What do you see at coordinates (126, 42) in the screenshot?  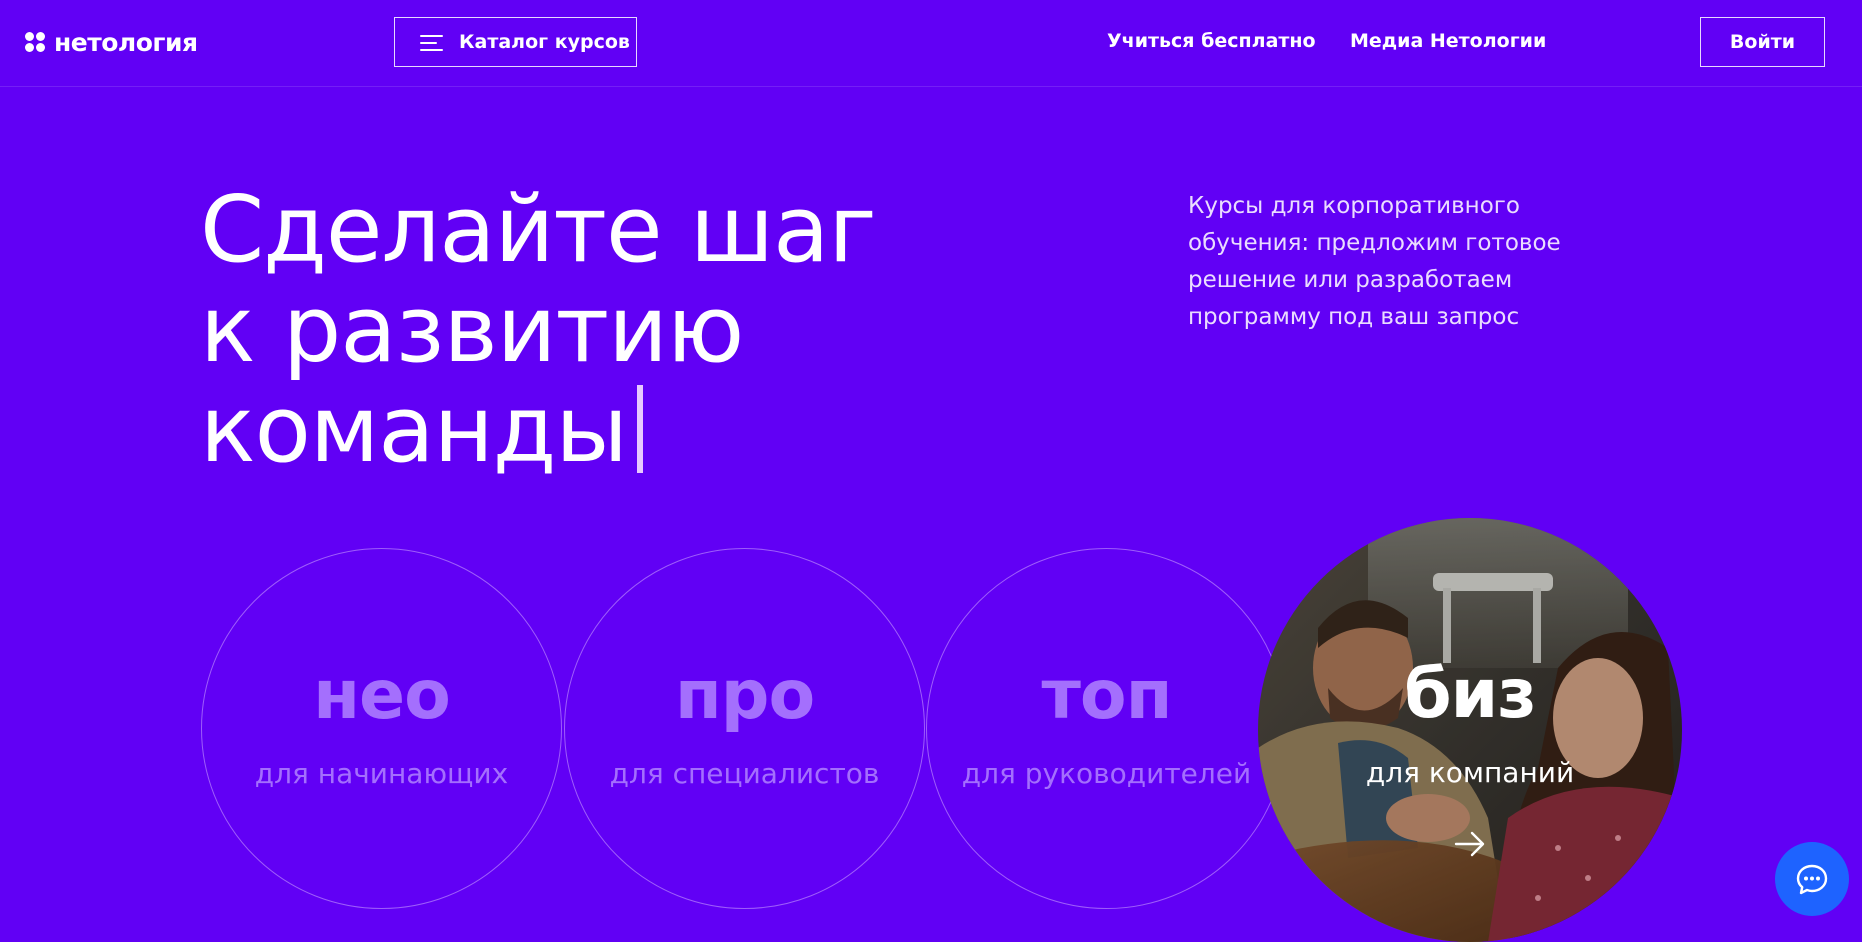 I see `logo-text: нетология` at bounding box center [126, 42].